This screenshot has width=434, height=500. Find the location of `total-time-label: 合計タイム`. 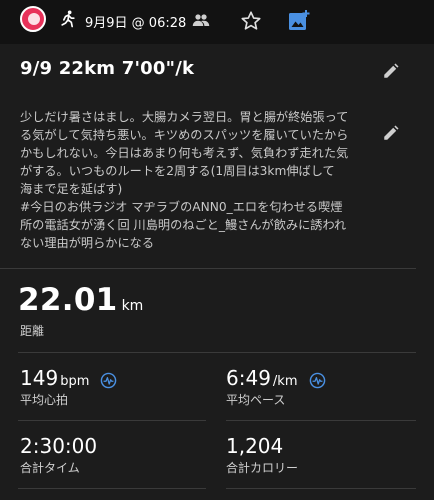

total-time-label: 合計タイム is located at coordinates (50, 468).